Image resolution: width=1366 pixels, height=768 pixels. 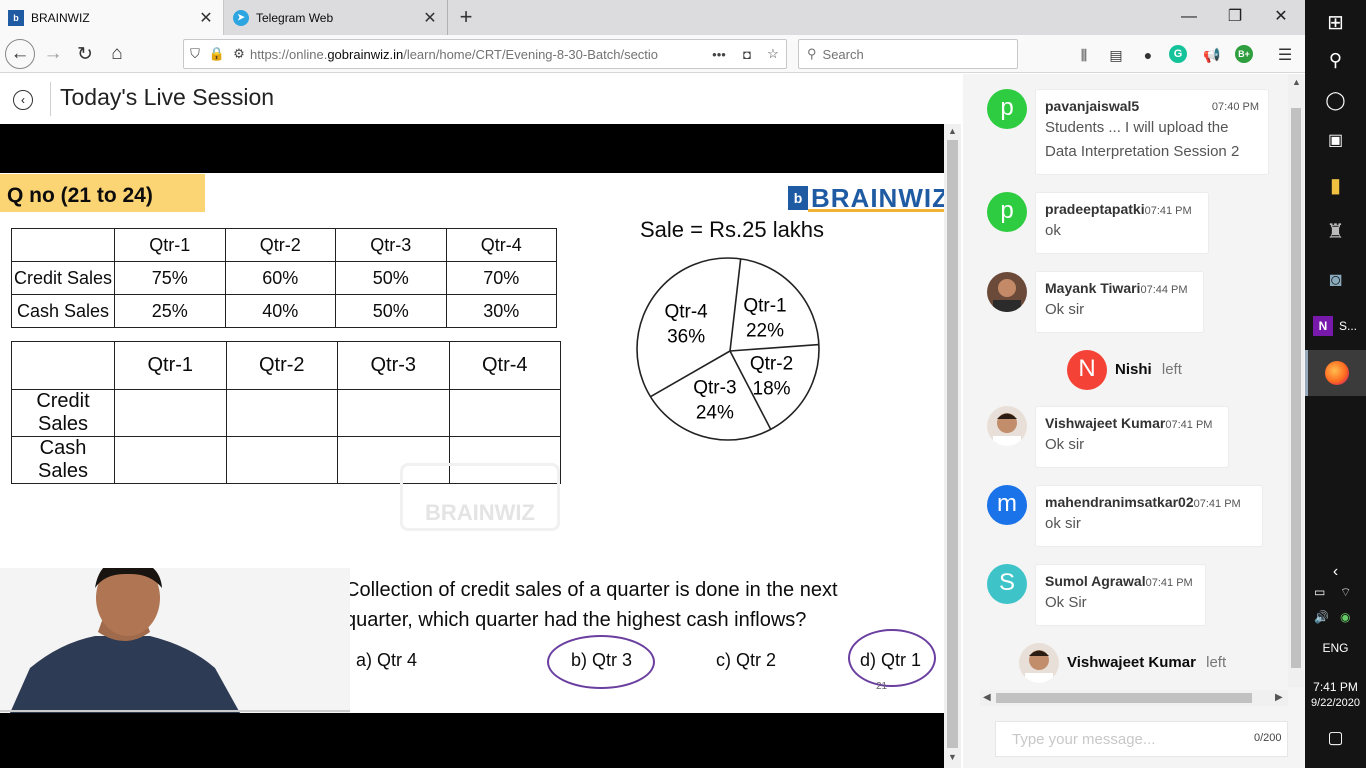 I want to click on table-header: Qtr-2, so click(x=280, y=245).